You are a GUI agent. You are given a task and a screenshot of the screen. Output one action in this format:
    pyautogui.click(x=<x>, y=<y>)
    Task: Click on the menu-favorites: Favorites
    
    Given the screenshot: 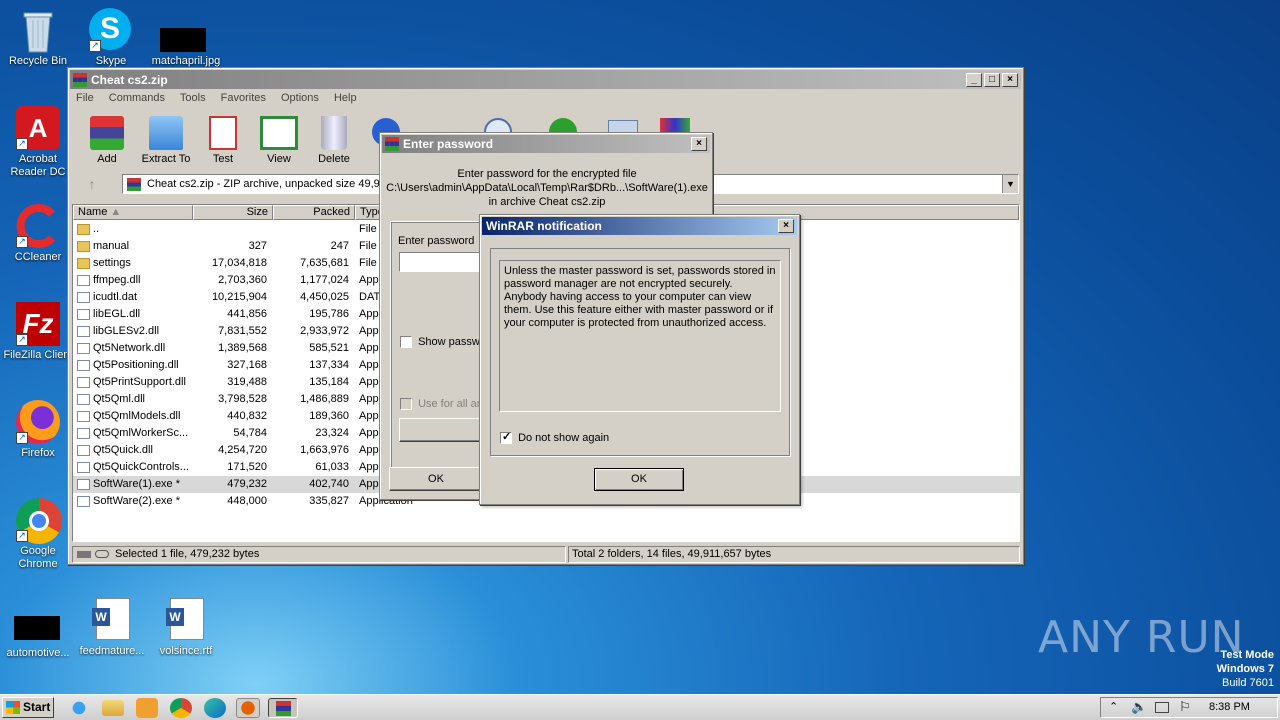 What is the action you would take?
    pyautogui.click(x=243, y=98)
    